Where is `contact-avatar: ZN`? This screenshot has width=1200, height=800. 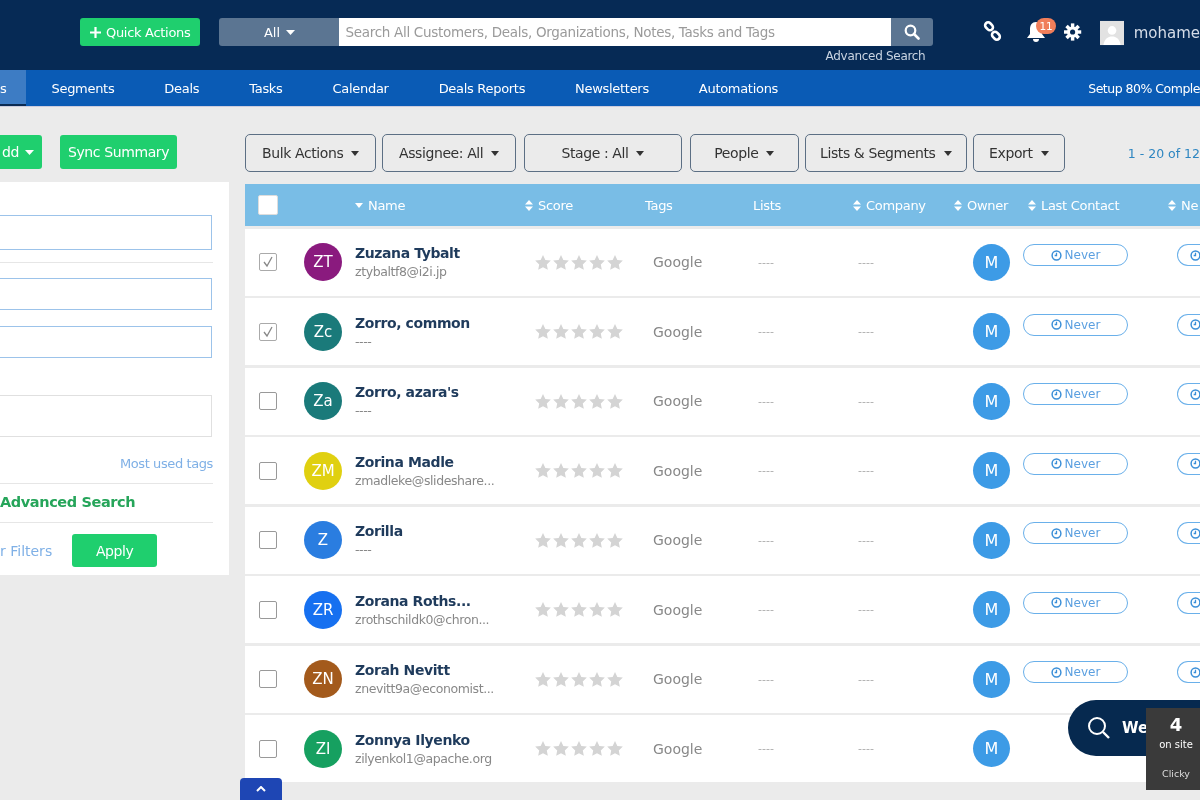
contact-avatar: ZN is located at coordinates (323, 679).